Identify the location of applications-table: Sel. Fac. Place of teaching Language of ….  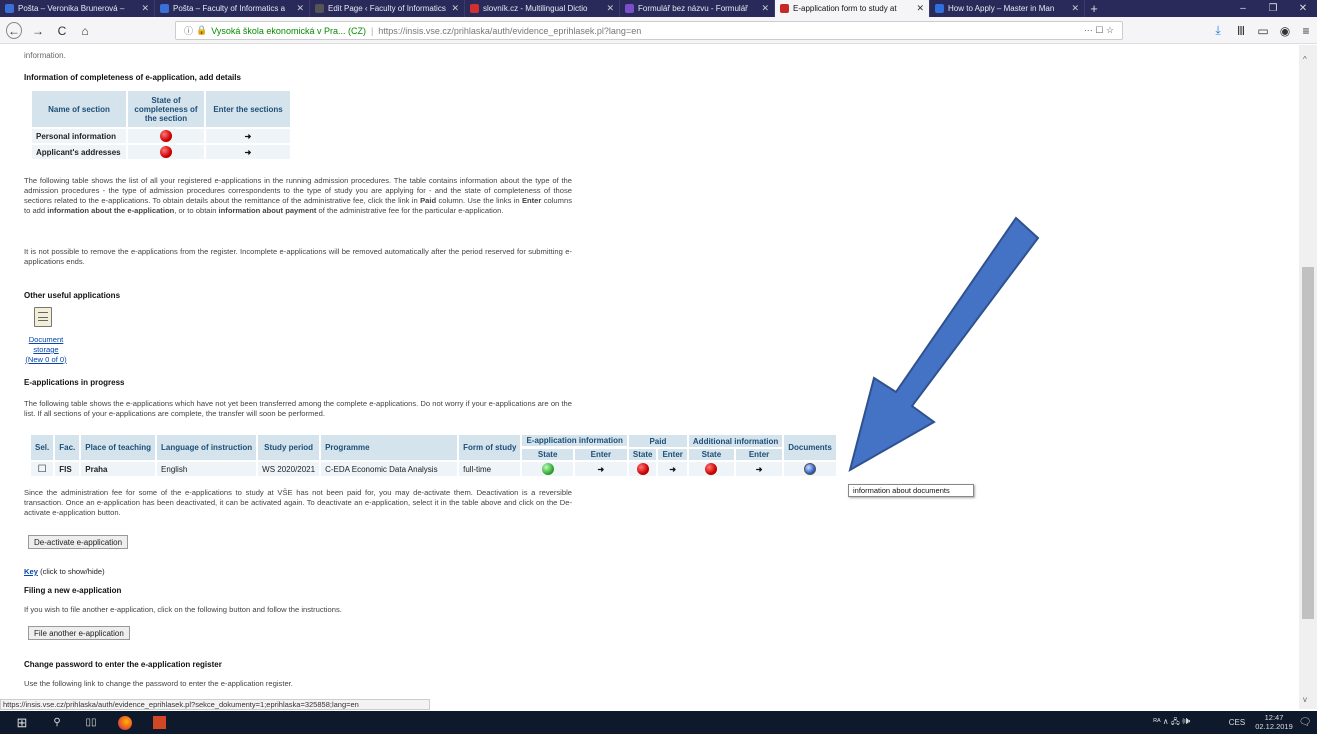
(433, 455).